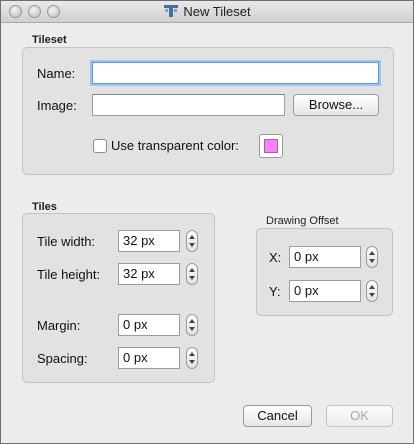 The image size is (414, 444). Describe the element at coordinates (192, 358) in the screenshot. I see `spacing-stepper` at that location.